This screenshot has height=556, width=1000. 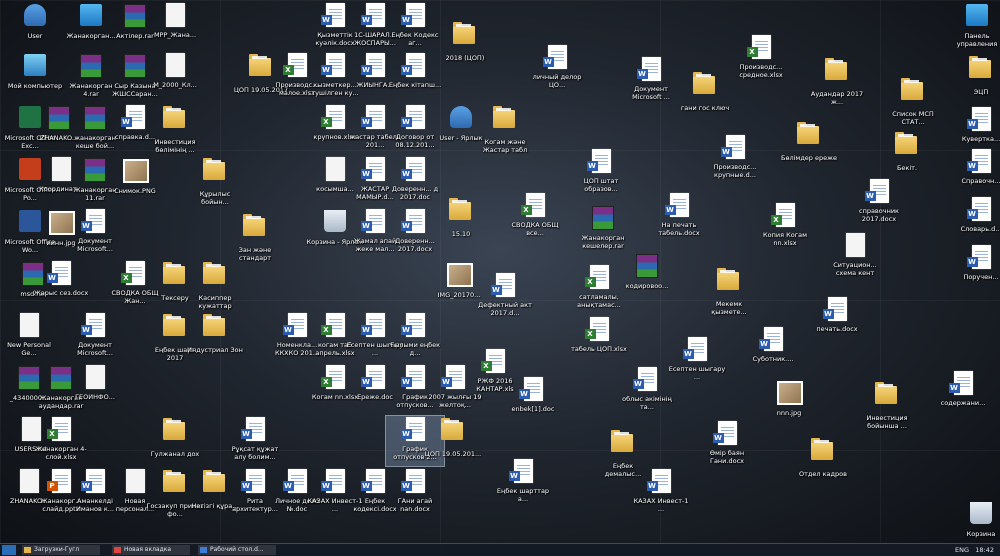 I want to click on app-icon, so click(x=27, y=550).